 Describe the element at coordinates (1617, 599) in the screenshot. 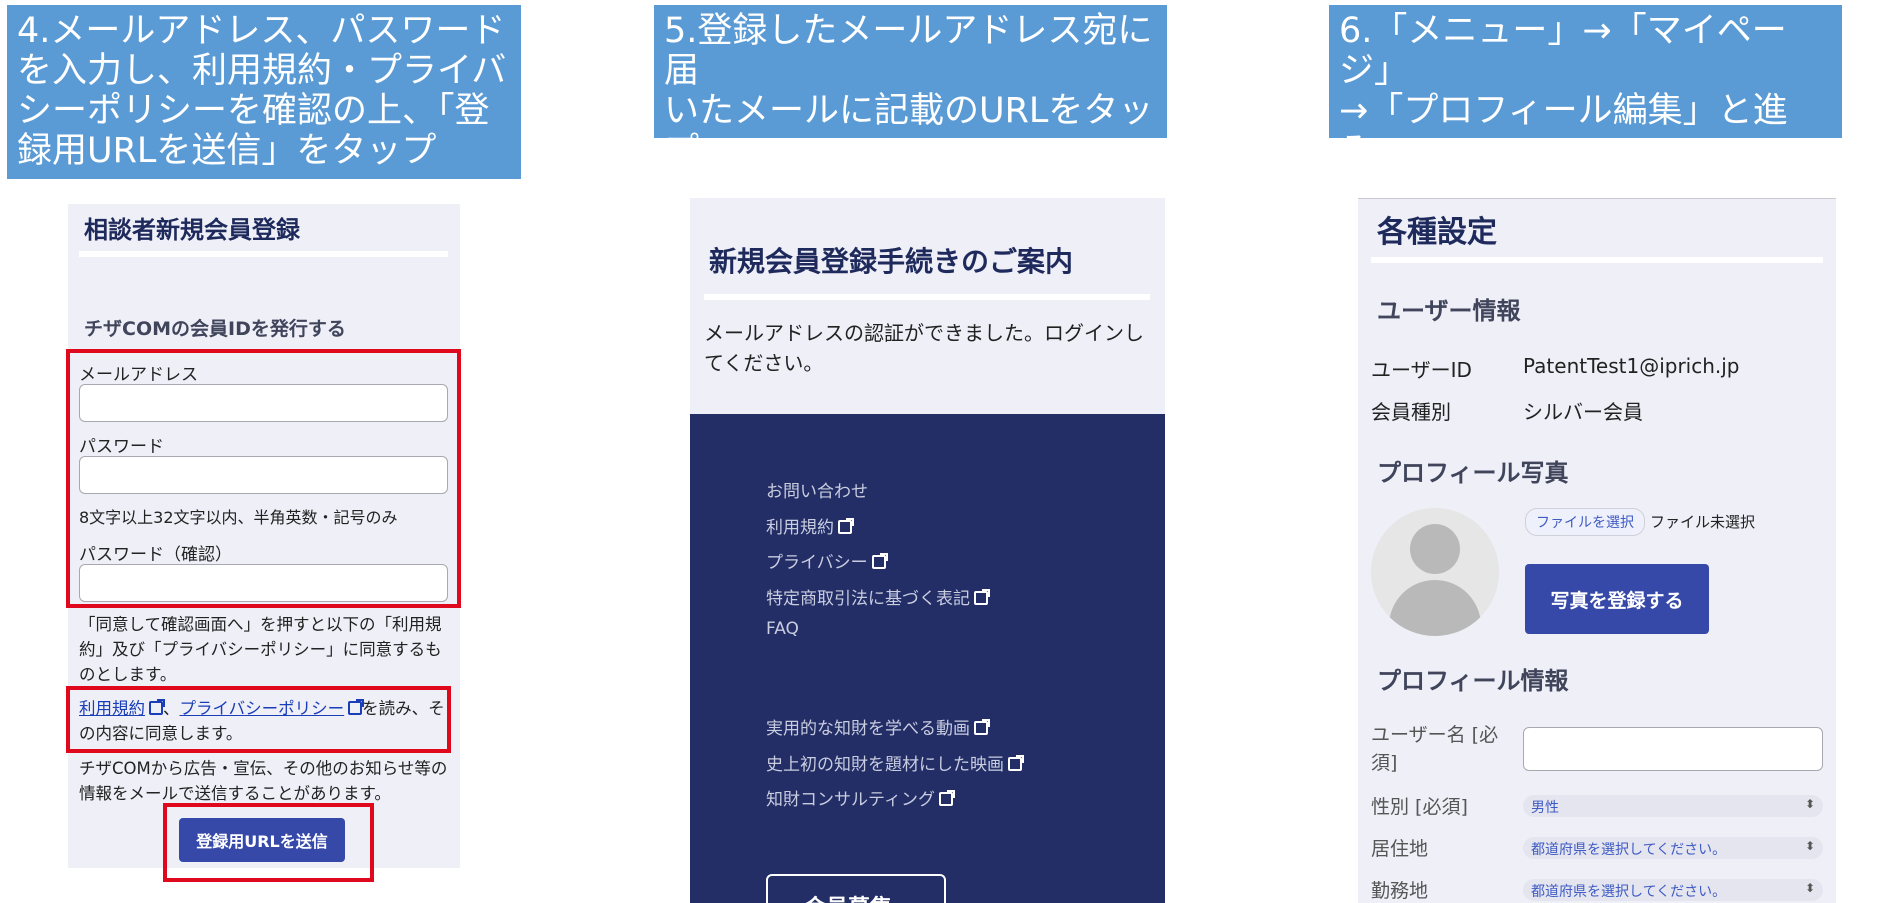

I see `upload-photo-button: 写真を登録する` at that location.